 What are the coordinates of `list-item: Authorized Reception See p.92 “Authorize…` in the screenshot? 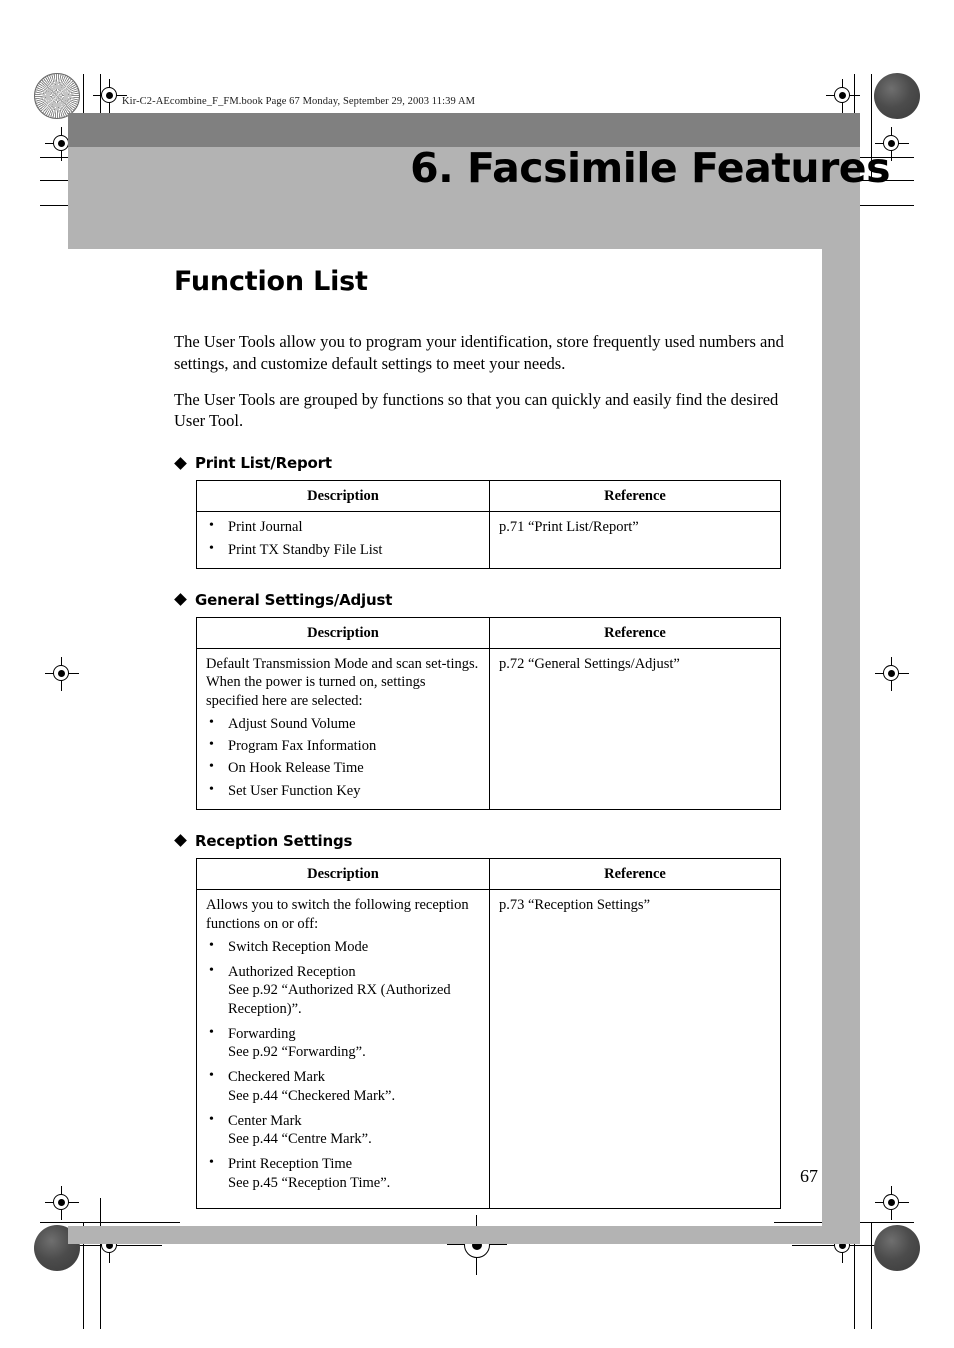 It's located at (343, 990).